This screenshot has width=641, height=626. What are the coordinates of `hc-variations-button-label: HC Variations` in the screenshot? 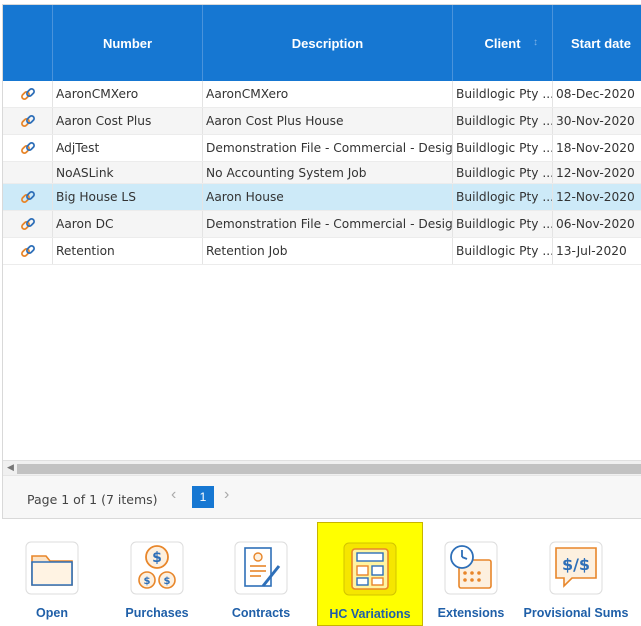 It's located at (370, 614).